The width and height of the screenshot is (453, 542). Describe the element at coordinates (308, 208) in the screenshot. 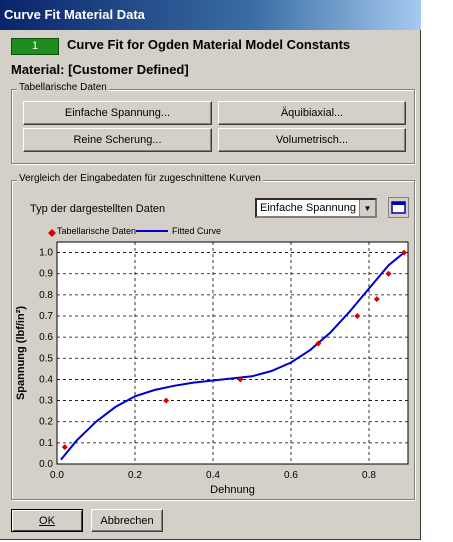

I see `data-type-select-value: Einfache Spannung` at that location.